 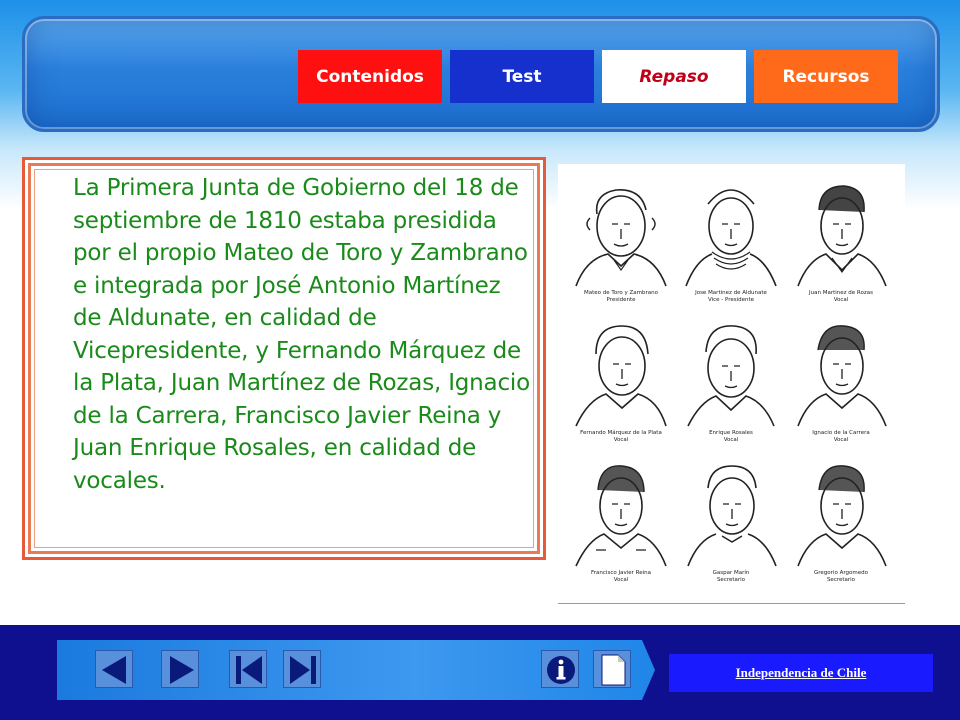 I want to click on portrait-name: Mateo de Toro y Zambrano Presidente, so click(x=621, y=296).